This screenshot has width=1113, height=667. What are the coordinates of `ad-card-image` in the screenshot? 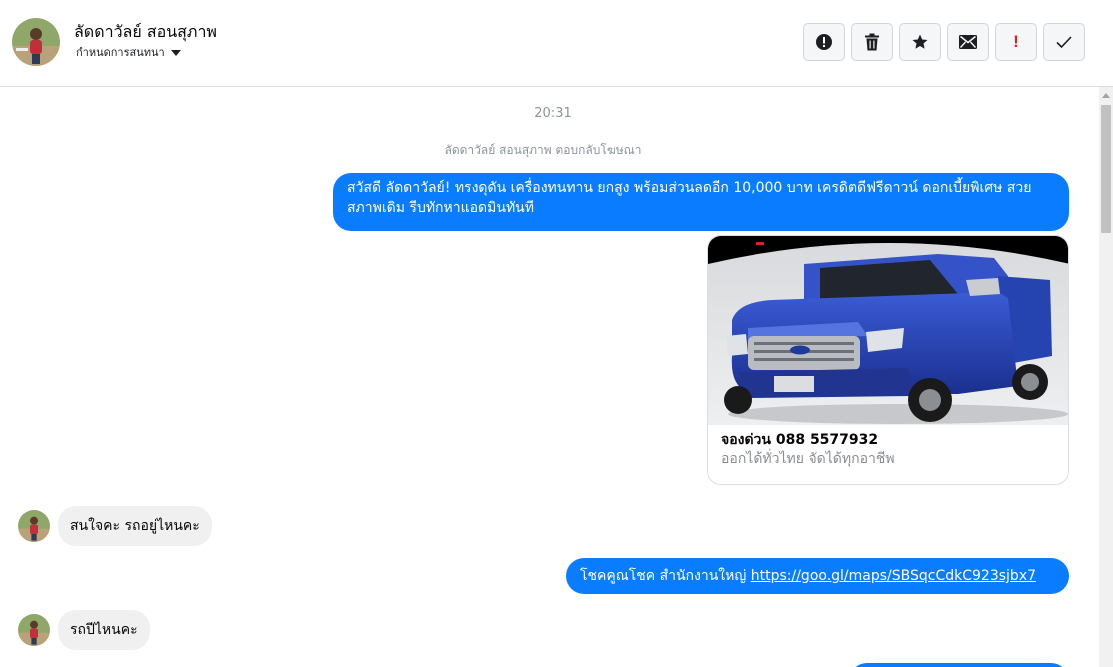 It's located at (888, 330).